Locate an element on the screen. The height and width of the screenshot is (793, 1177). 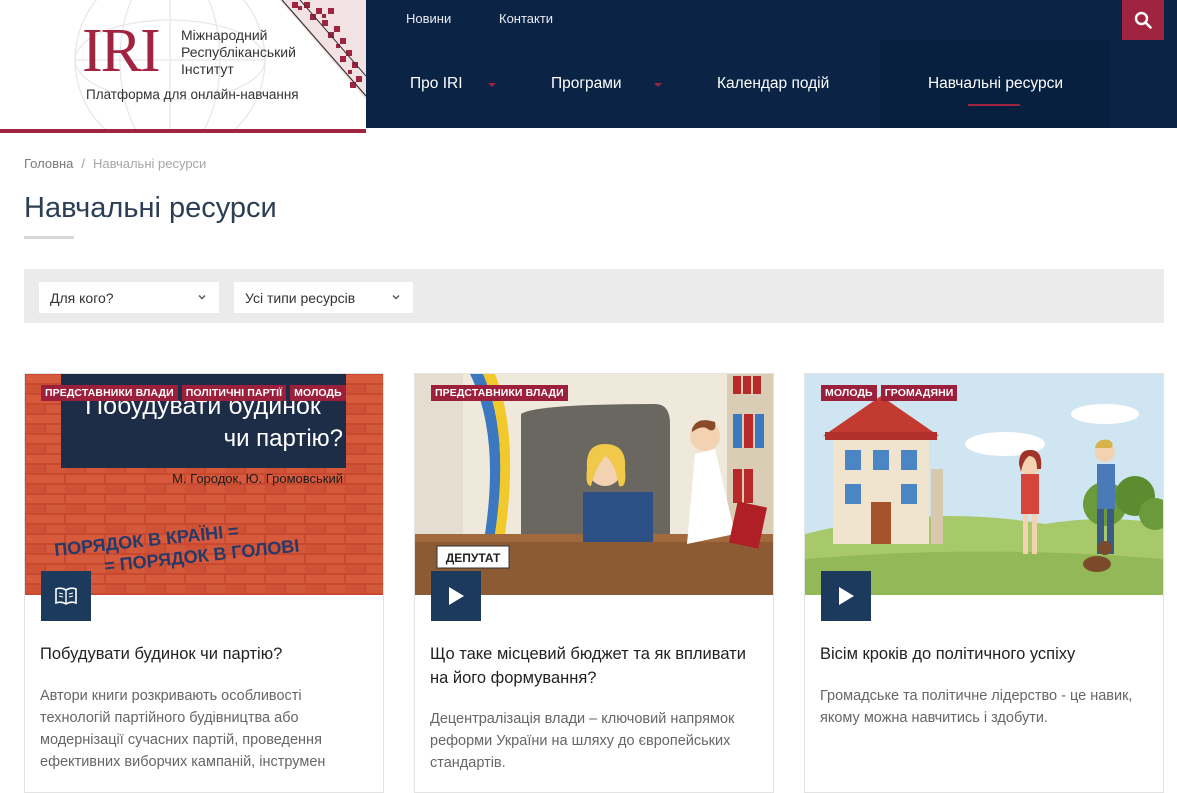
audience-filter-value: Для кого? is located at coordinates (82, 297).